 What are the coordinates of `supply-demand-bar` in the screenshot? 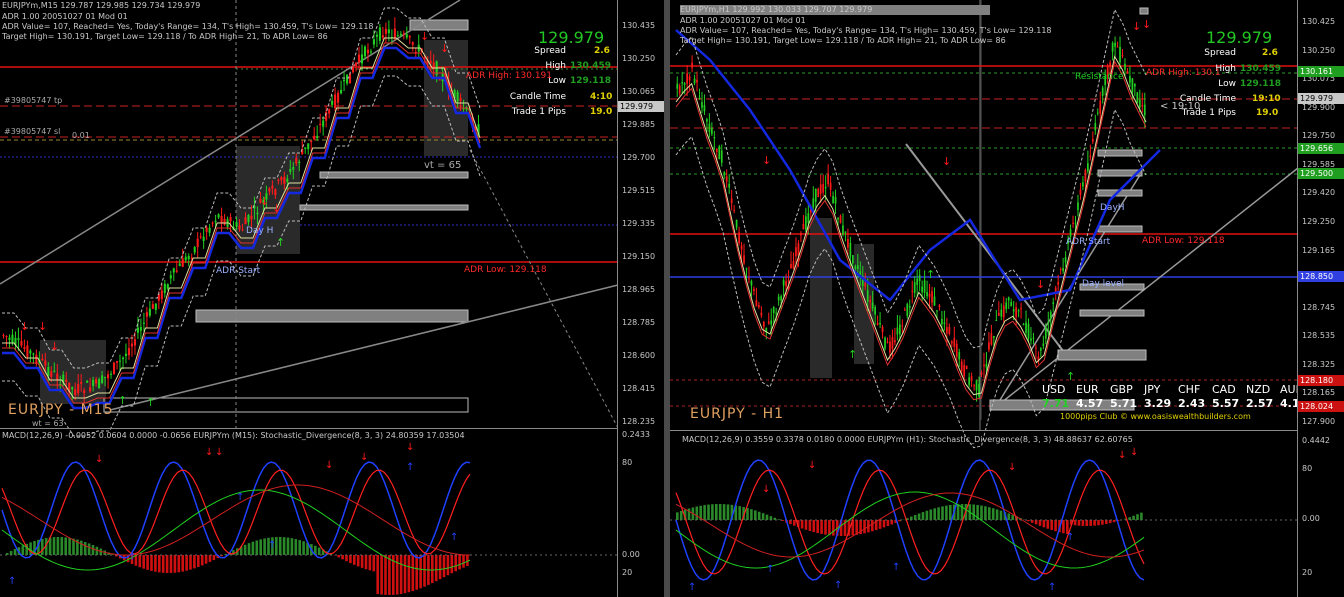 It's located at (286, 405).